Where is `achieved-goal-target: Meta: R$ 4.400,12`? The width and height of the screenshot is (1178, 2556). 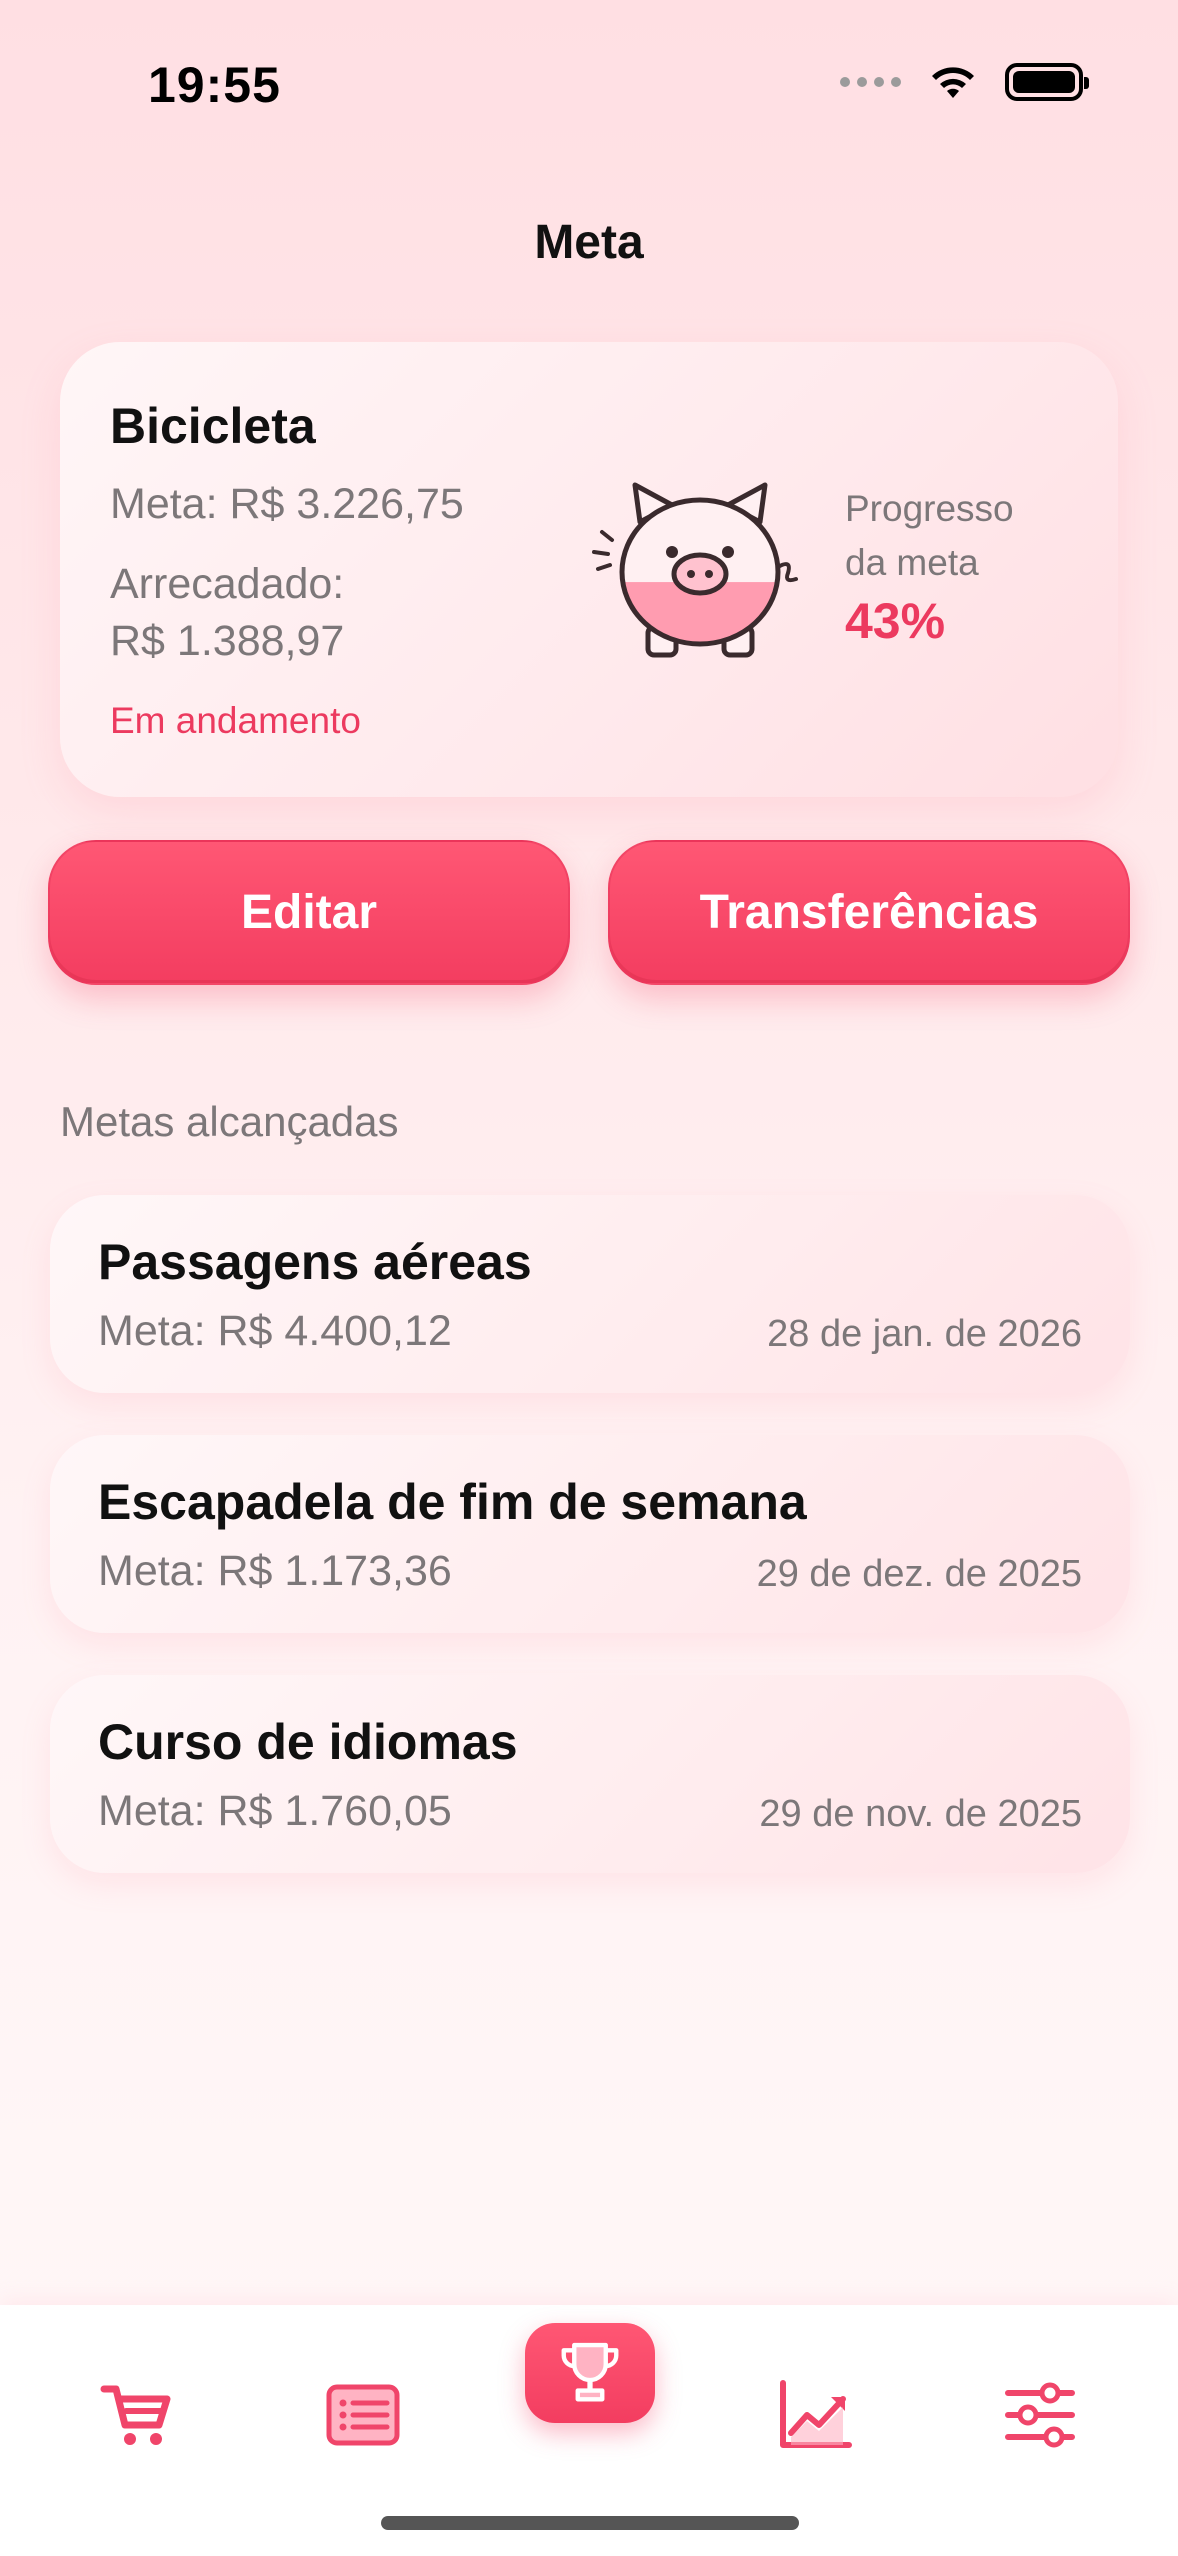
achieved-goal-target: Meta: R$ 4.400,12 is located at coordinates (275, 1331).